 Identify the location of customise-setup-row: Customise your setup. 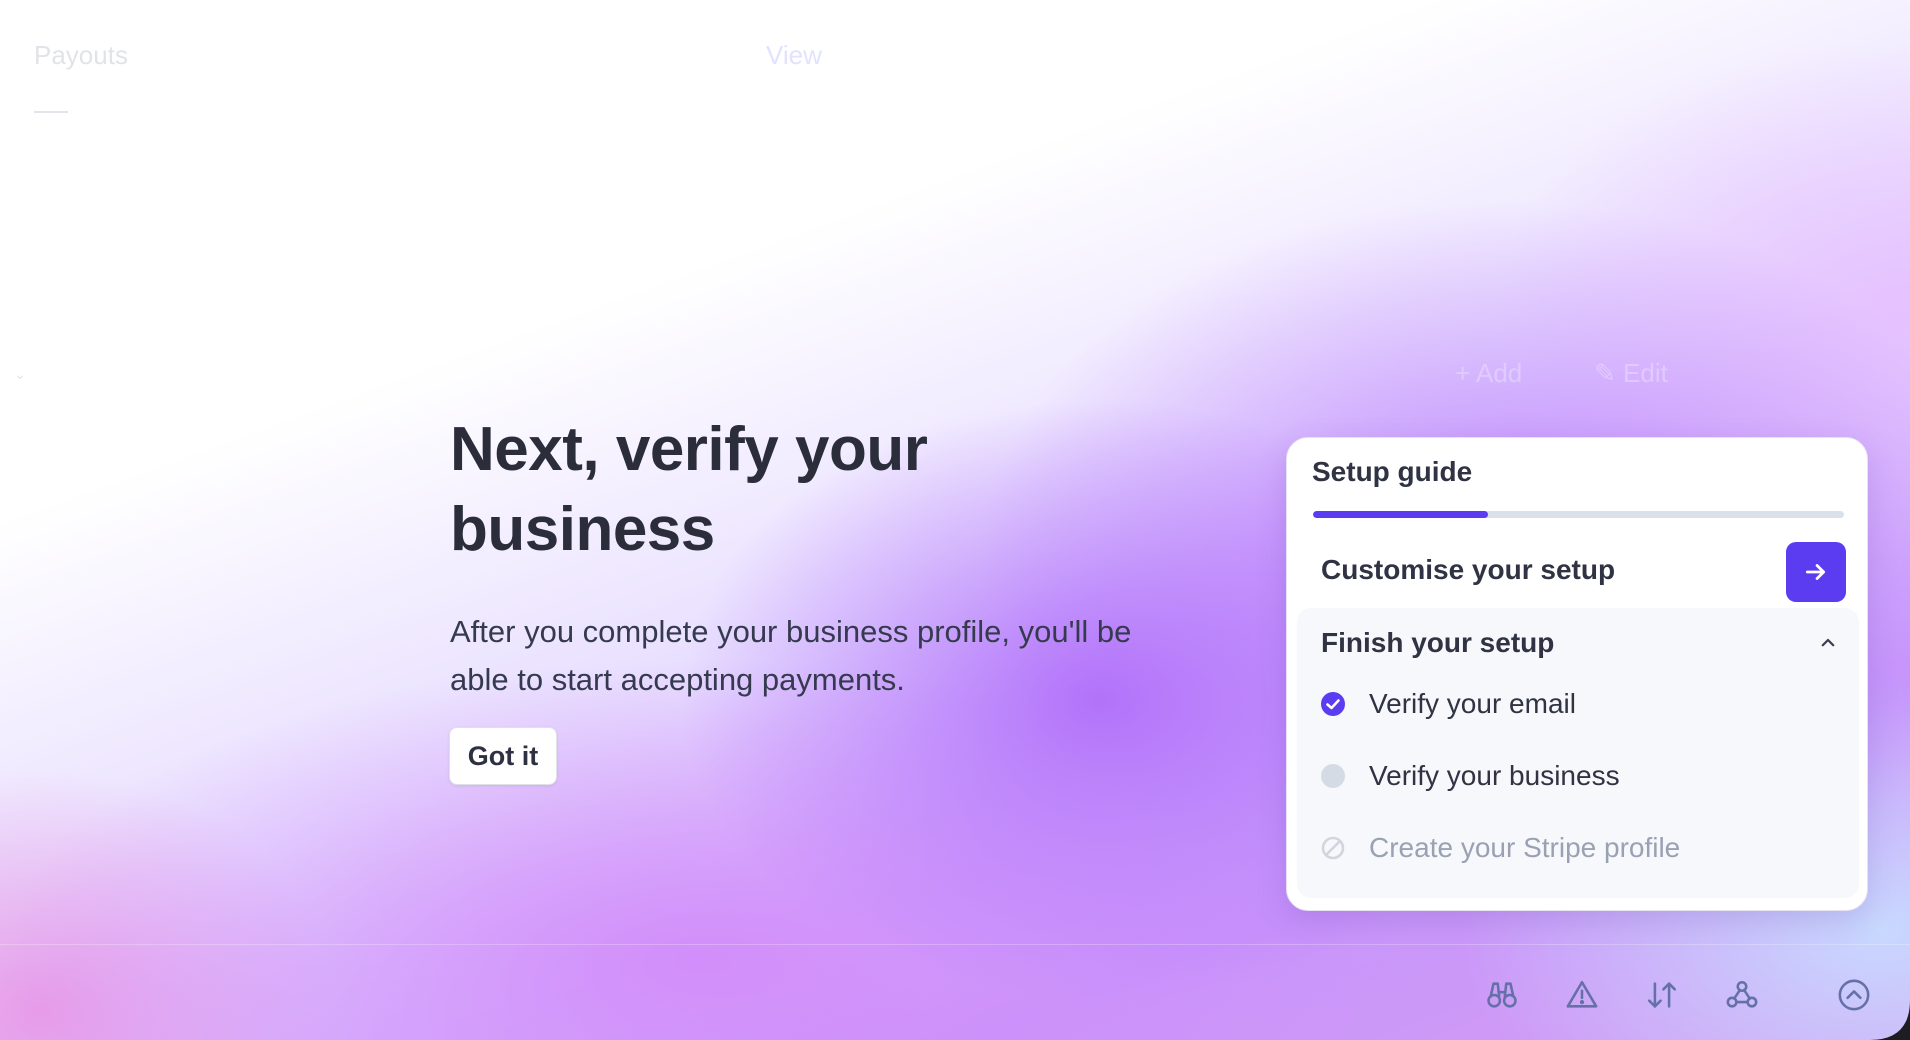
(1583, 572).